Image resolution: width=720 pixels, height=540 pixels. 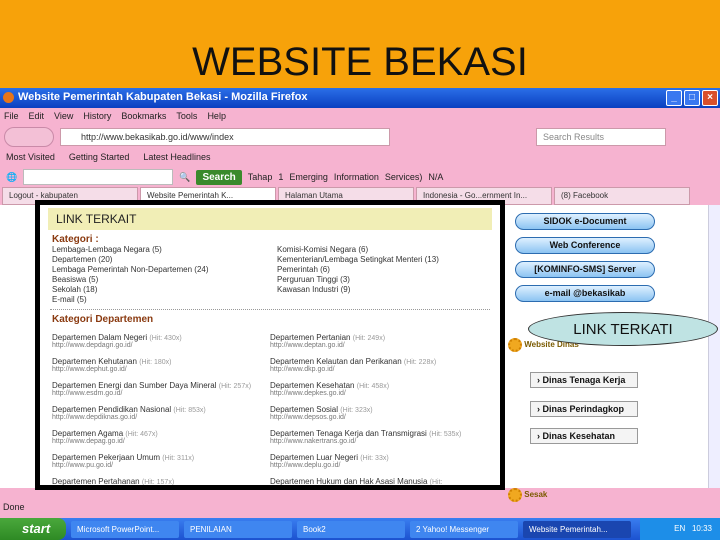 What do you see at coordinates (464, 529) in the screenshot?
I see `taskbar-item: 2 Yahoo! Messenger` at bounding box center [464, 529].